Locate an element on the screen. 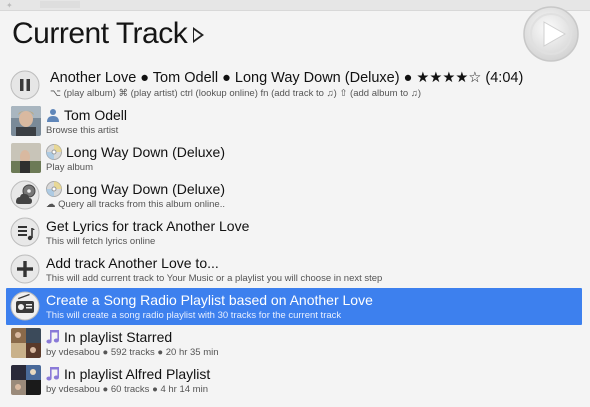 The height and width of the screenshot is (407, 590). title-arrow-icon is located at coordinates (199, 35).